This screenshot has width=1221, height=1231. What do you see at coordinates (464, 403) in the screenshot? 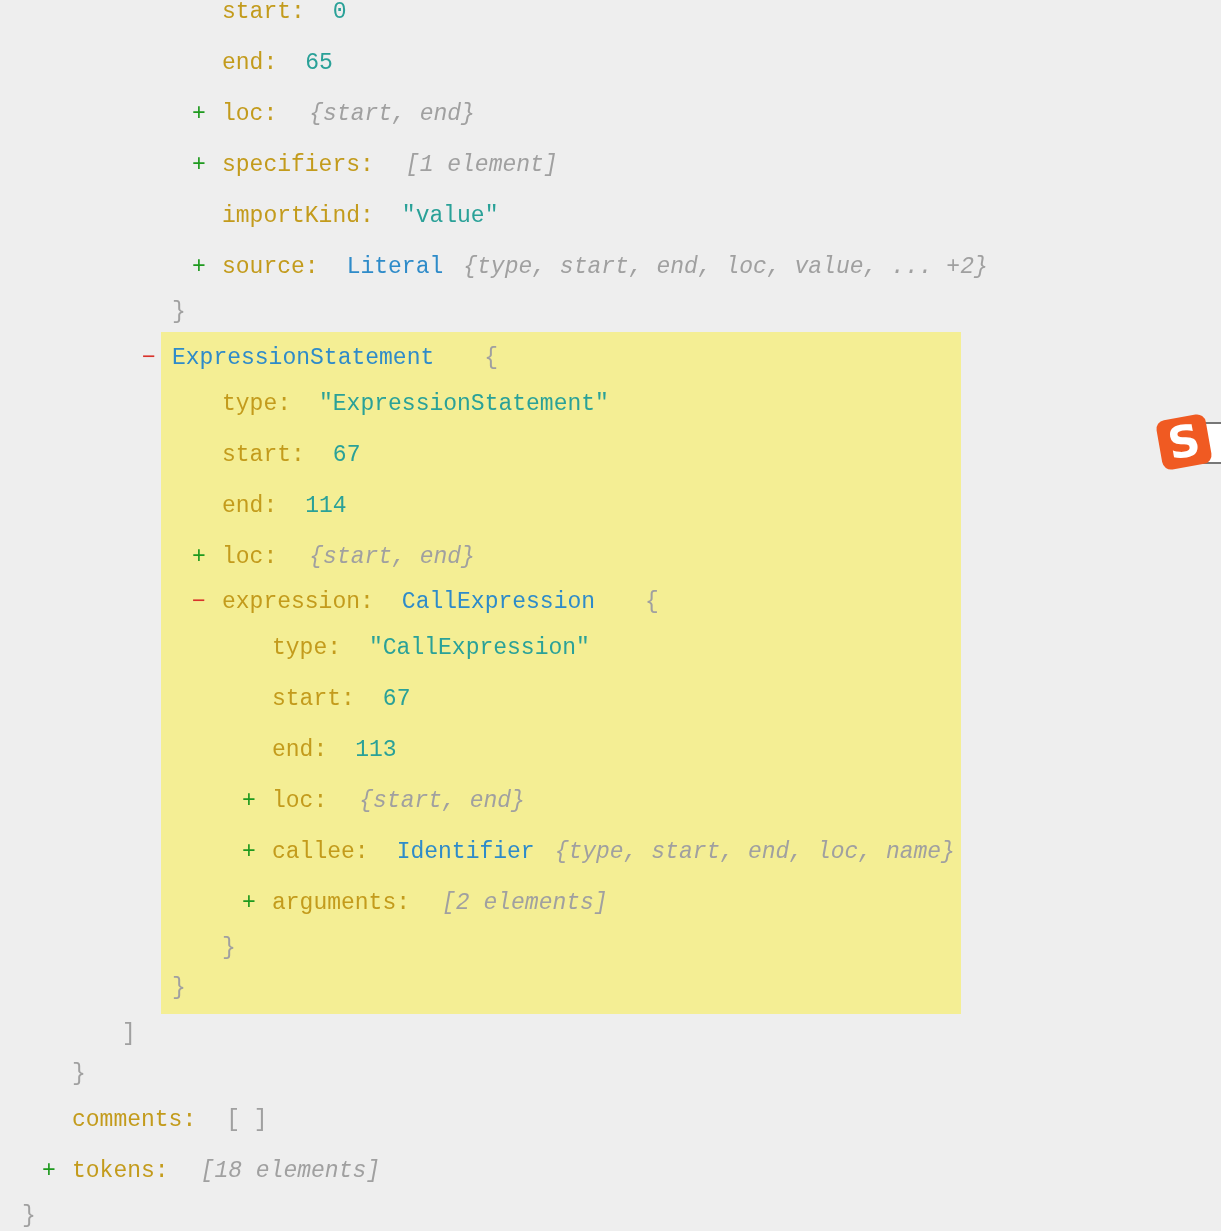
I see `property-value: "ExpressionStatement"` at bounding box center [464, 403].